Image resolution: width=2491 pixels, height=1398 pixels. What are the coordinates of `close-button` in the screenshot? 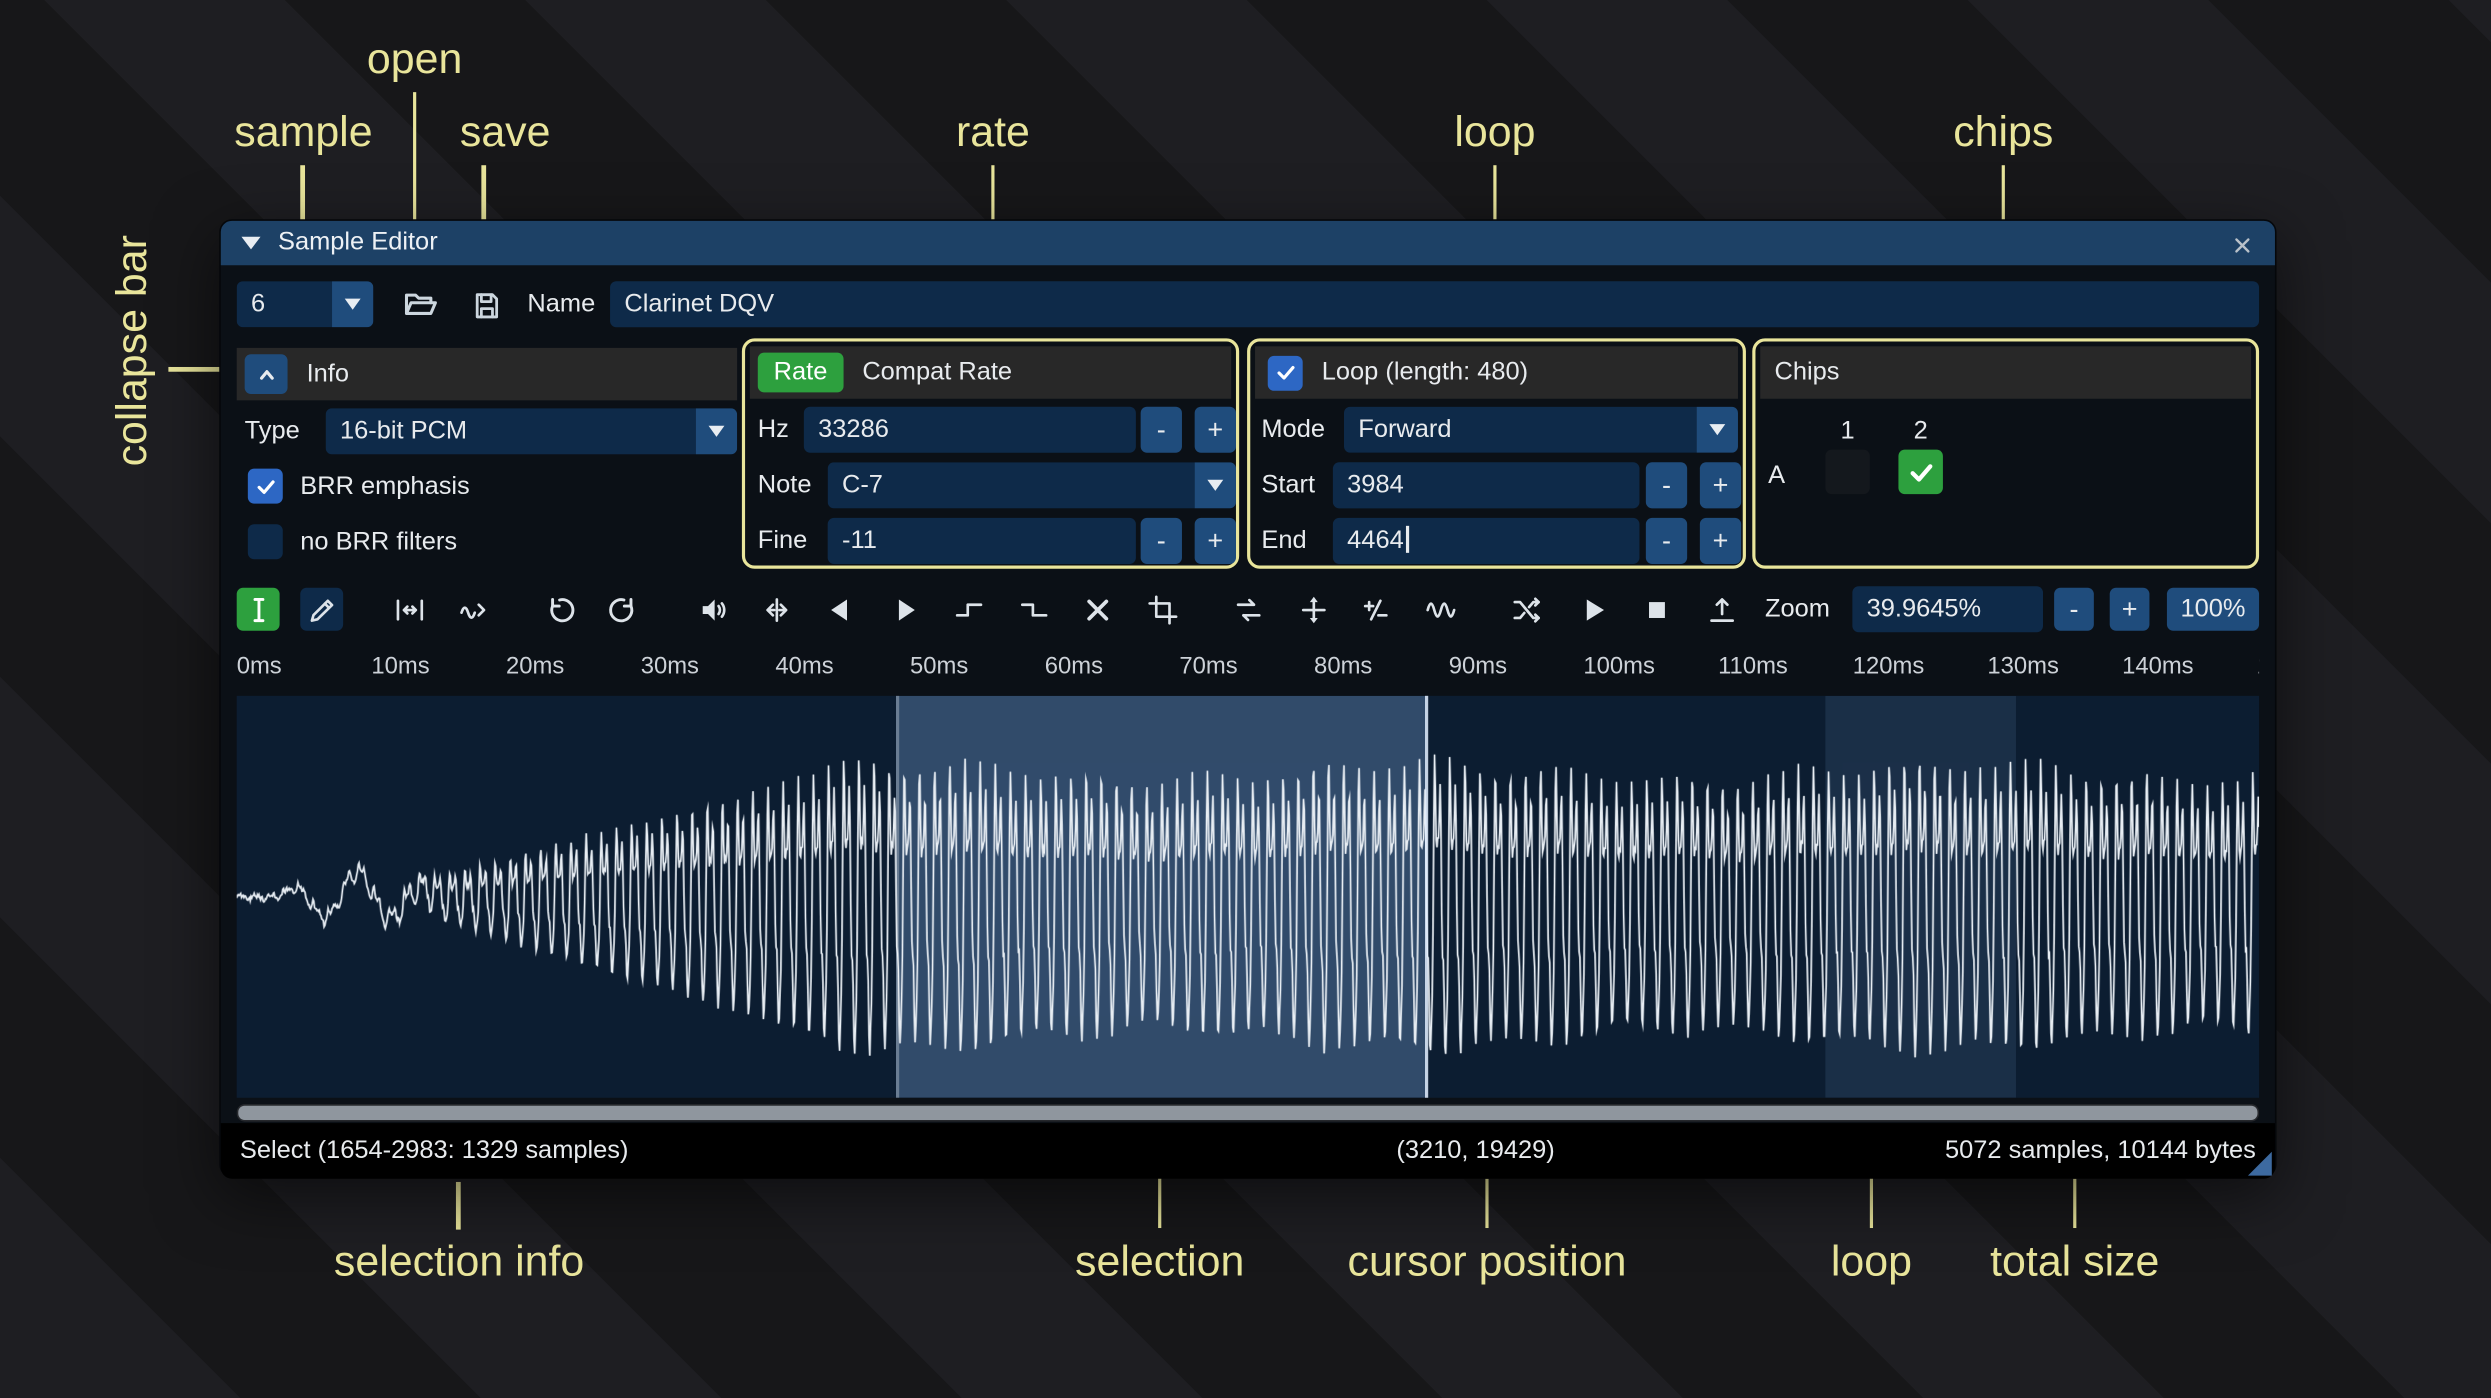 It's located at (2241, 244).